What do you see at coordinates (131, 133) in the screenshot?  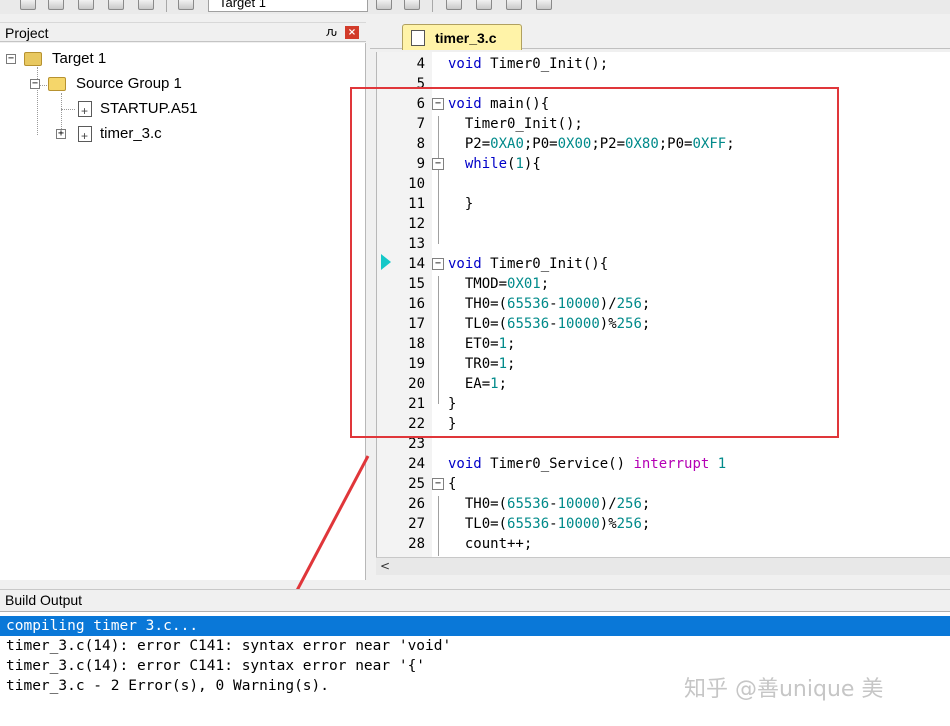 I see `tree-item-label: timer_3.c` at bounding box center [131, 133].